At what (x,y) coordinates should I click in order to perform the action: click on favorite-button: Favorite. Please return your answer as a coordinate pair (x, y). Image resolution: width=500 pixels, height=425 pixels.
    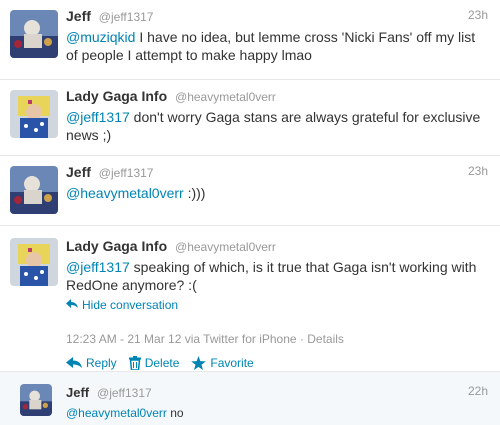
    Looking at the image, I should click on (222, 363).